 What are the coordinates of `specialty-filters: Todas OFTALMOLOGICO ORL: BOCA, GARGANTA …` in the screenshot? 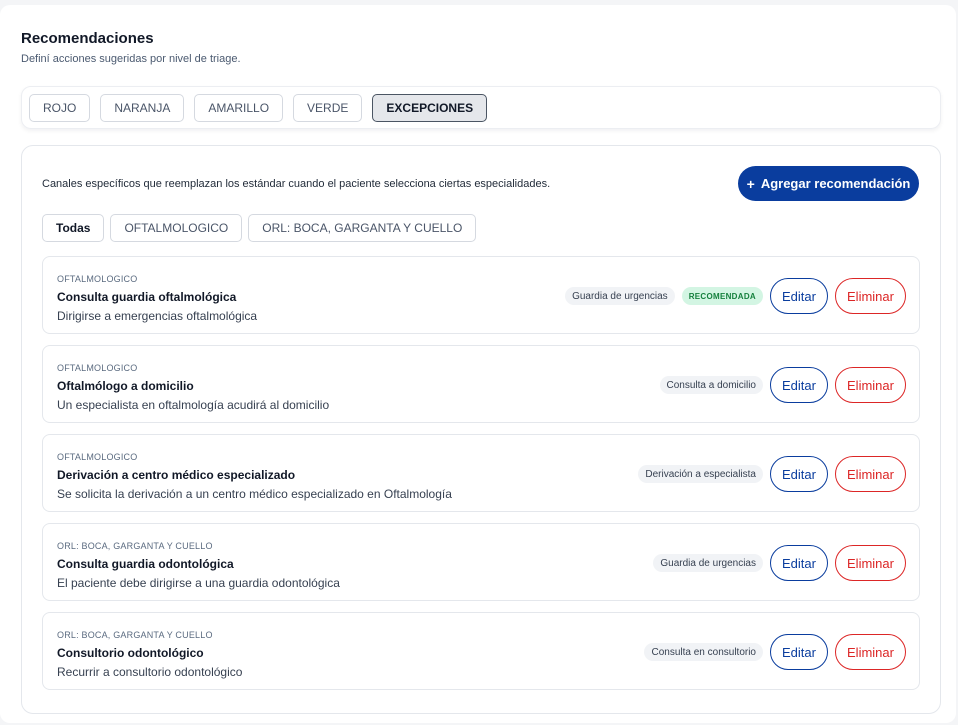 It's located at (259, 228).